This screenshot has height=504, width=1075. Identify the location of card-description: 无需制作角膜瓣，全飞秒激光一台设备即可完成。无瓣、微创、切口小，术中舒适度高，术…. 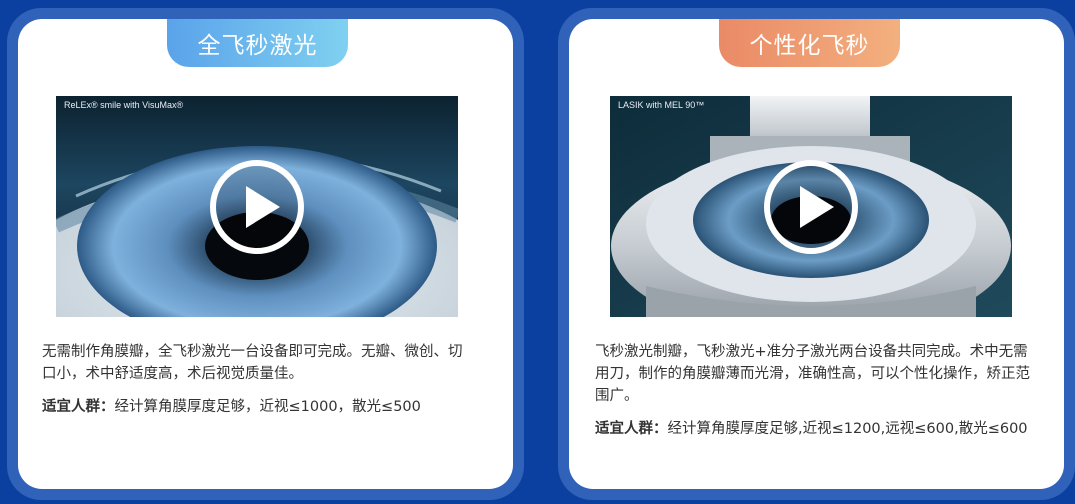
(252, 363).